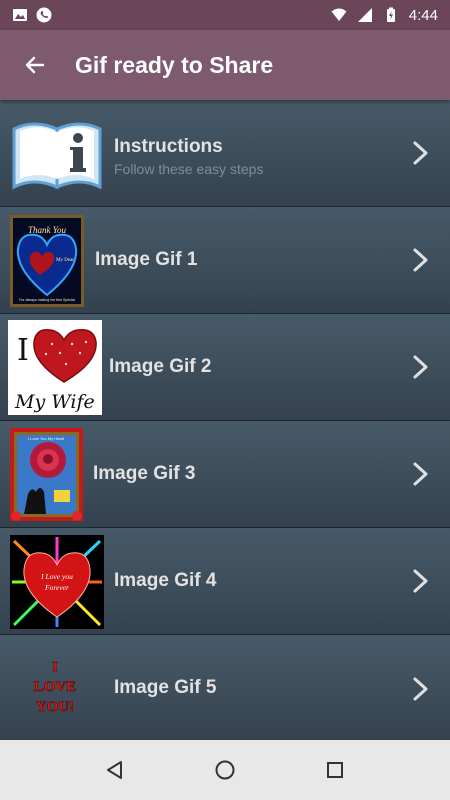 The width and height of the screenshot is (450, 800). What do you see at coordinates (364, 15) in the screenshot?
I see `signal-icon` at bounding box center [364, 15].